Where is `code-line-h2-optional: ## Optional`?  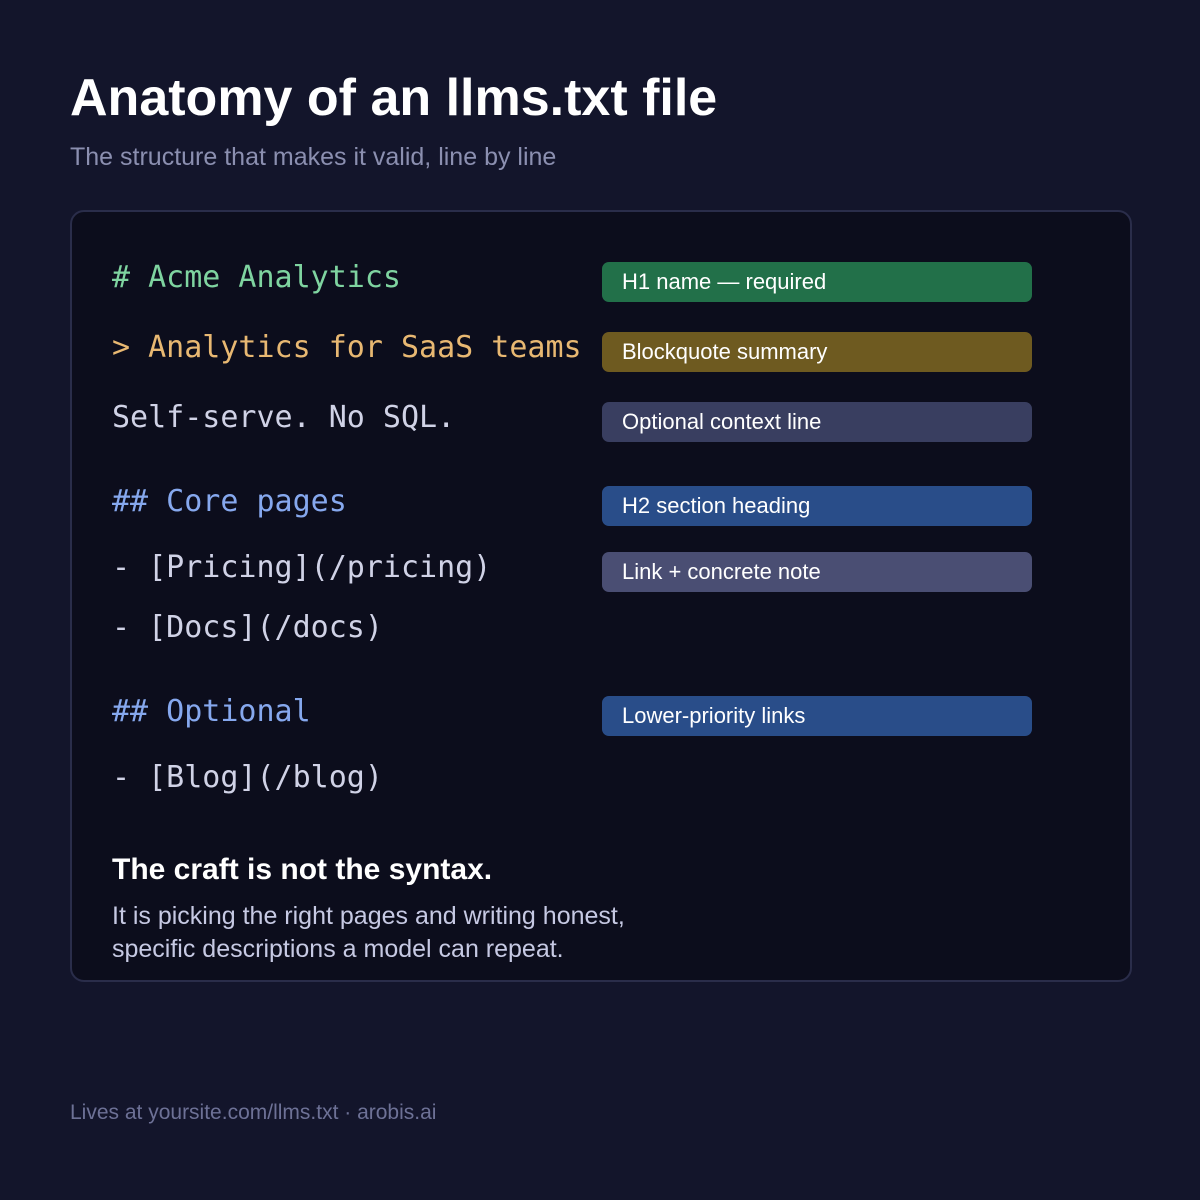
code-line-h2-optional: ## Optional is located at coordinates (211, 711).